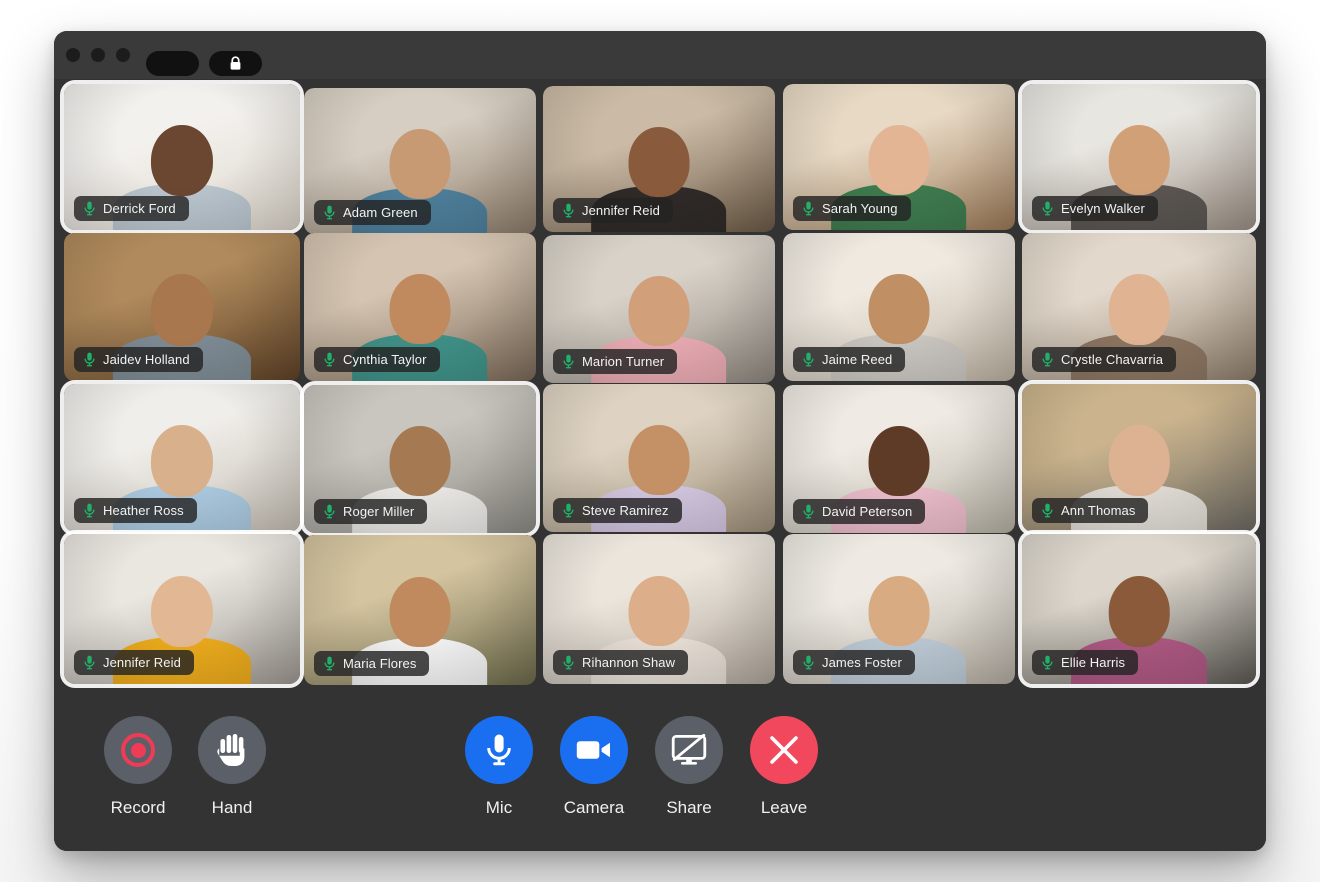  Describe the element at coordinates (420, 459) in the screenshot. I see `participant-tile: Roger Miller` at that location.